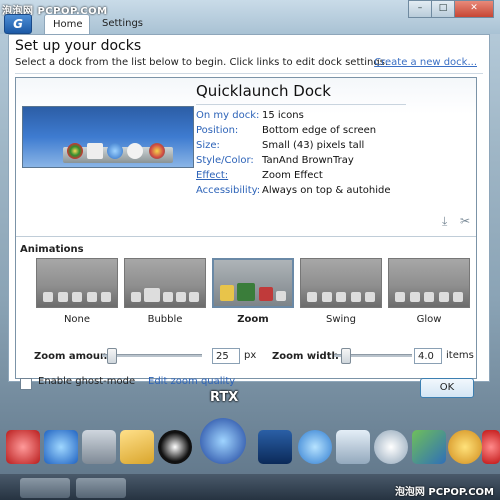 The image size is (500, 500). I want to click on info-label: Size:, so click(229, 147).